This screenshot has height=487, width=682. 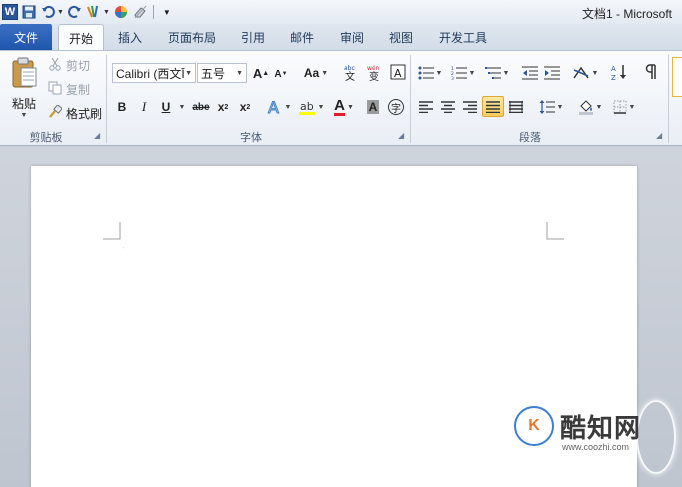 What do you see at coordinates (463, 73) in the screenshot?
I see `numbering-button: 123 ▼` at bounding box center [463, 73].